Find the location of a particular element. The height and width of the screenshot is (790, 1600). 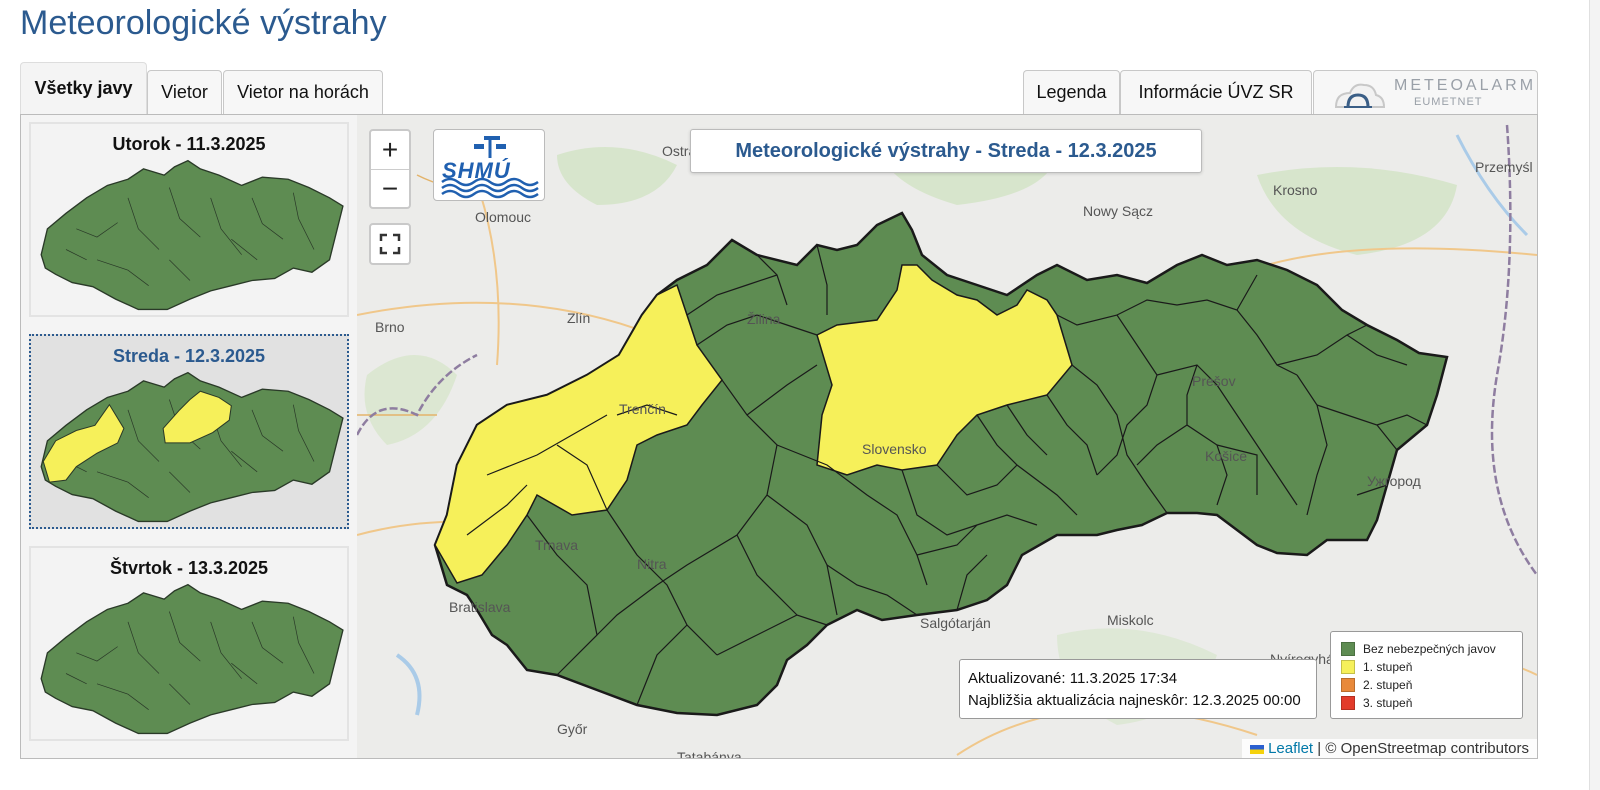

place-label: Ужгород is located at coordinates (1394, 481).